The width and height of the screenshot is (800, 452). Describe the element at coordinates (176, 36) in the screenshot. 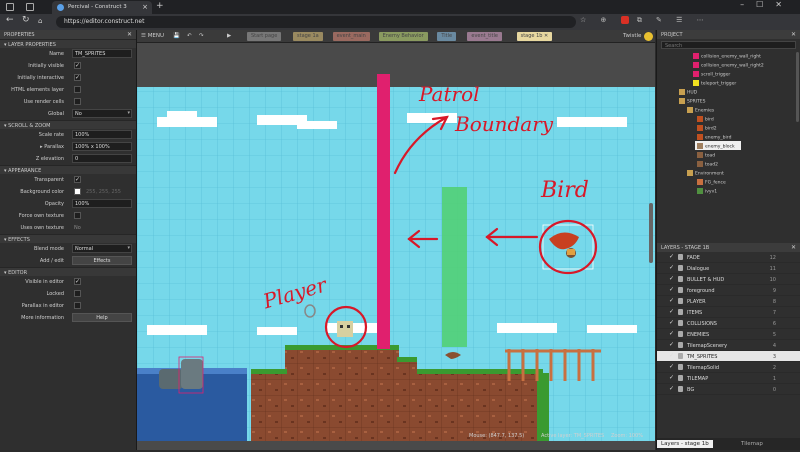

I see `save-icon: 💾` at that location.